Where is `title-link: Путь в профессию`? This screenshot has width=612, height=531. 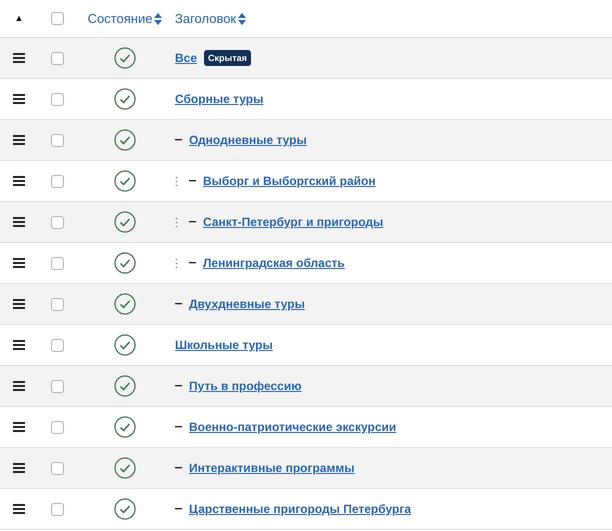
title-link: Путь в профессию is located at coordinates (245, 386).